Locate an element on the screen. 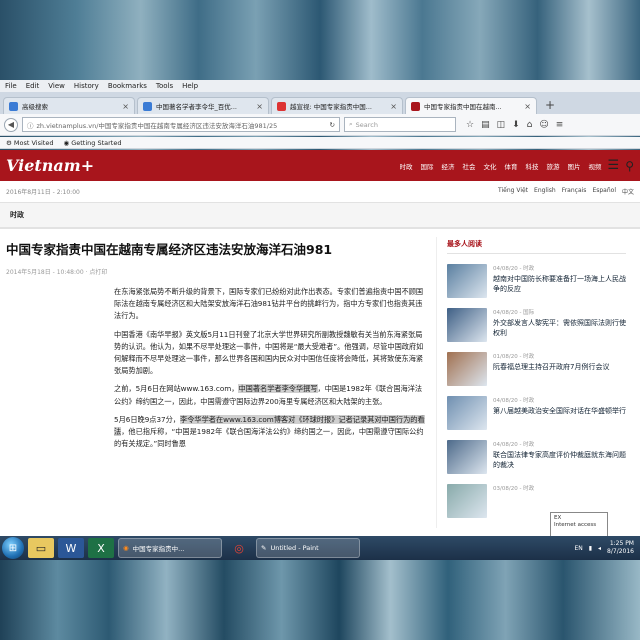  sidebar-article: 01/08/20 - 时政阮春福总理主持召开政府7月例行会议 is located at coordinates (536, 369).